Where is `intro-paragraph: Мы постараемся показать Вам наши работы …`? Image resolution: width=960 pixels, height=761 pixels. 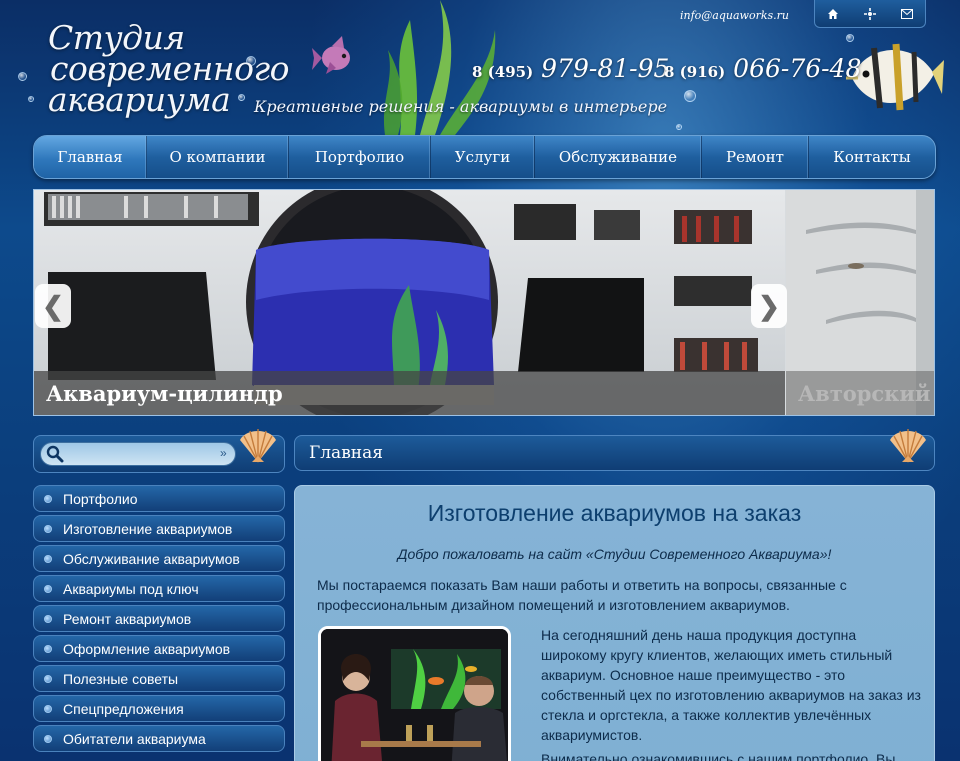 intro-paragraph: Мы постараемся показать Вам наши работы … is located at coordinates (582, 595).